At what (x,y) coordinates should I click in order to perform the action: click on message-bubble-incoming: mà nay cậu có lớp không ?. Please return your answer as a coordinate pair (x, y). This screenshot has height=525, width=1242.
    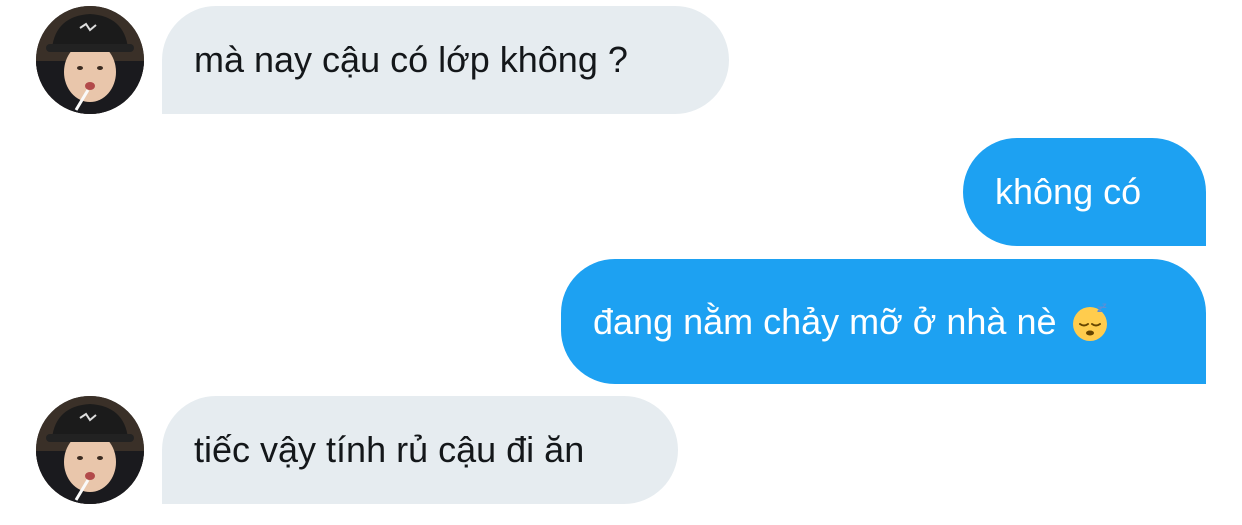
    Looking at the image, I should click on (445, 60).